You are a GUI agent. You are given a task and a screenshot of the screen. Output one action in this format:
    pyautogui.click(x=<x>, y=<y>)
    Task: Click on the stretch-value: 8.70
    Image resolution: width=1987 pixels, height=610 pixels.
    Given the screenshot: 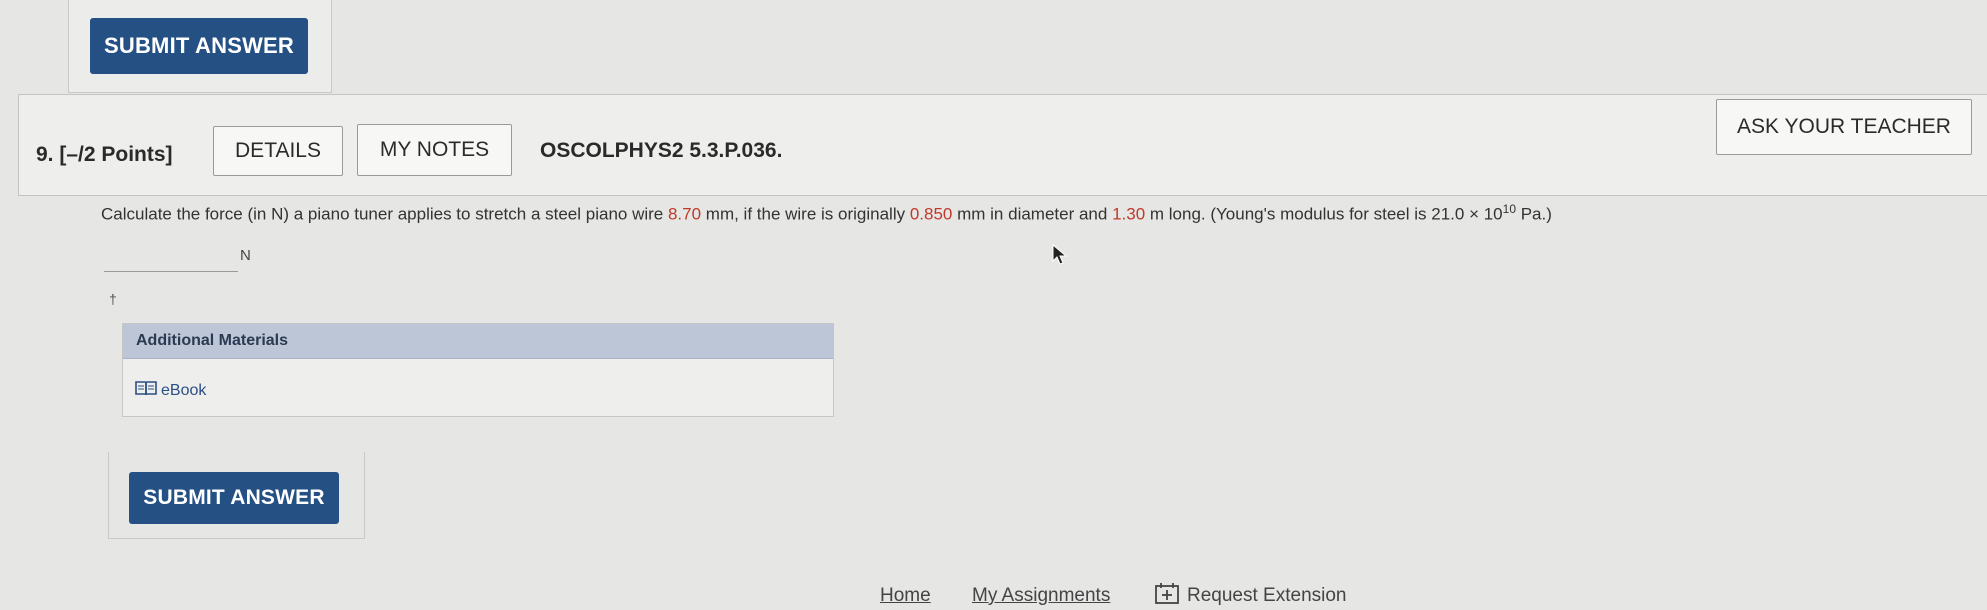 What is the action you would take?
    pyautogui.click(x=684, y=214)
    